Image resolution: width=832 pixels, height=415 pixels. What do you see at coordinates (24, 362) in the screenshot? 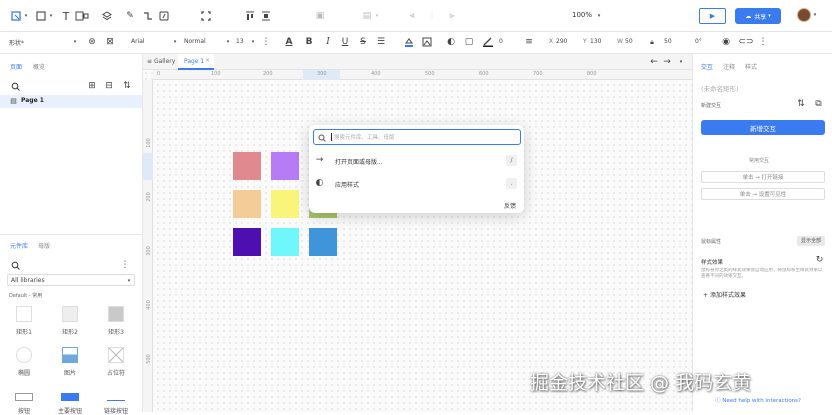
I see `library-item-ellipse: 椭圆` at bounding box center [24, 362].